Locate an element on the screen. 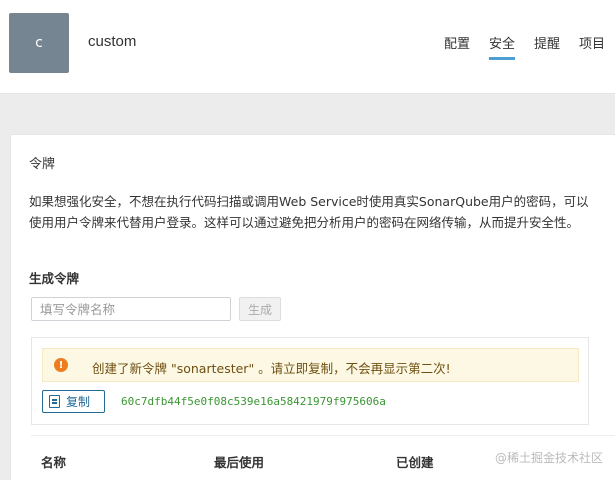 Image resolution: width=615 pixels, height=480 pixels. column-name: 名称 is located at coordinates (54, 462).